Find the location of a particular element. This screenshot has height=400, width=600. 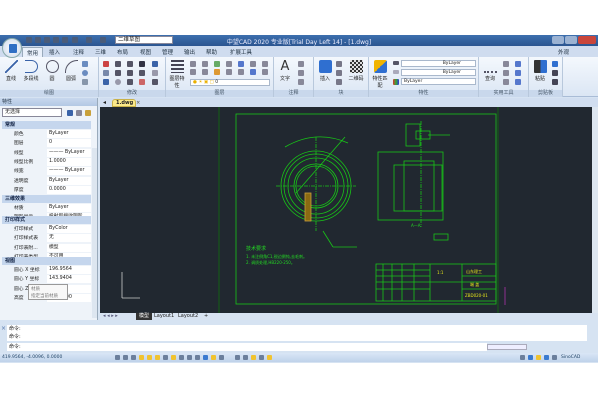

cut-icon is located at coordinates (555, 73).